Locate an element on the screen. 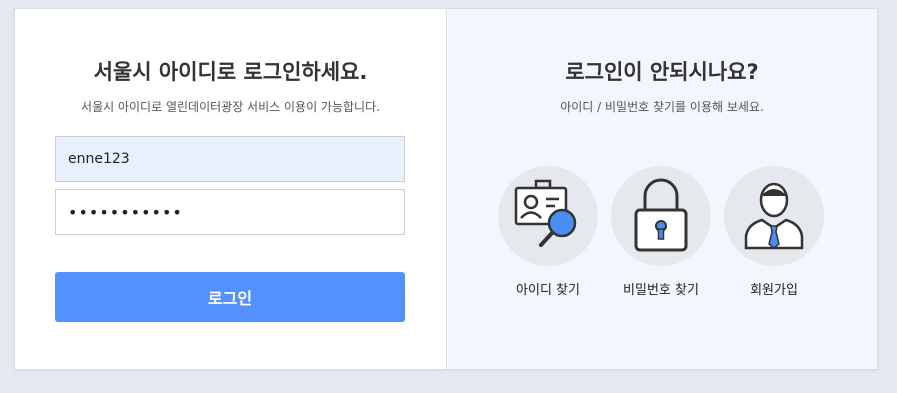 This screenshot has height=393, width=897. signup-link: 회원가입 is located at coordinates (774, 232).